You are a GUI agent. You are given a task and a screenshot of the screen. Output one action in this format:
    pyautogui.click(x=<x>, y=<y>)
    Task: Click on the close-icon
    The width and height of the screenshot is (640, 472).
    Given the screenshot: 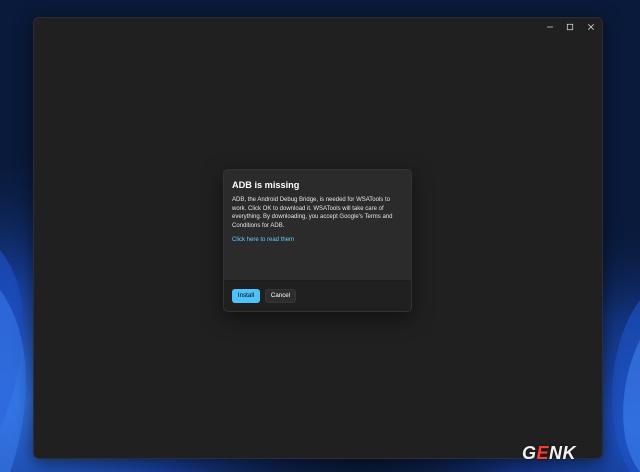 What is the action you would take?
    pyautogui.click(x=591, y=27)
    